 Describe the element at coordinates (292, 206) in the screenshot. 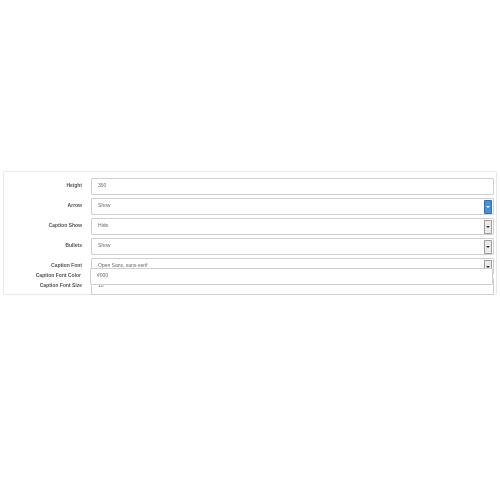

I see `arrow-select: Show` at that location.